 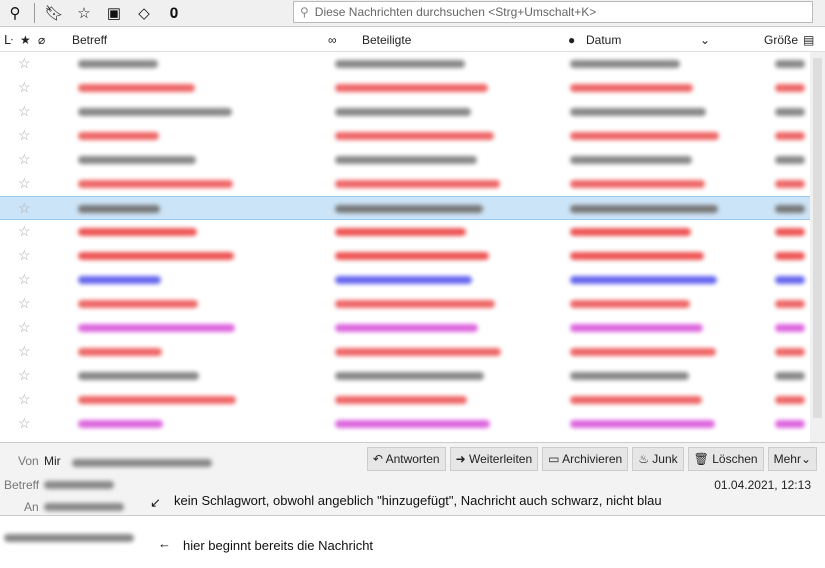 What do you see at coordinates (84, 13) in the screenshot?
I see `star-filter-icon: ☆` at bounding box center [84, 13].